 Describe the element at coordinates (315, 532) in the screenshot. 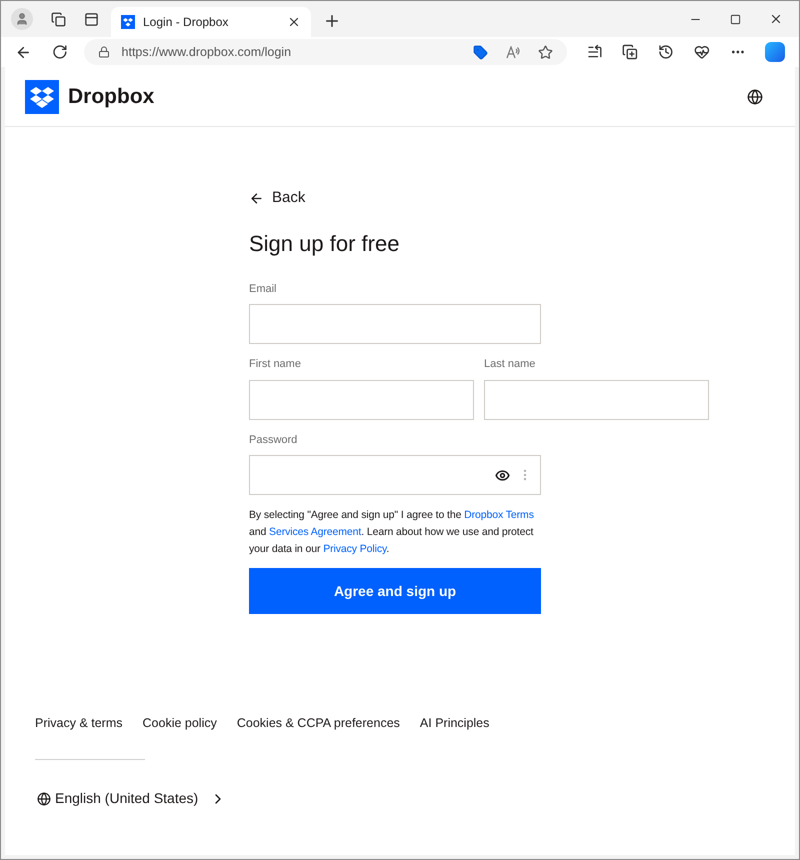

I see `terms-link: Services Agreement` at that location.